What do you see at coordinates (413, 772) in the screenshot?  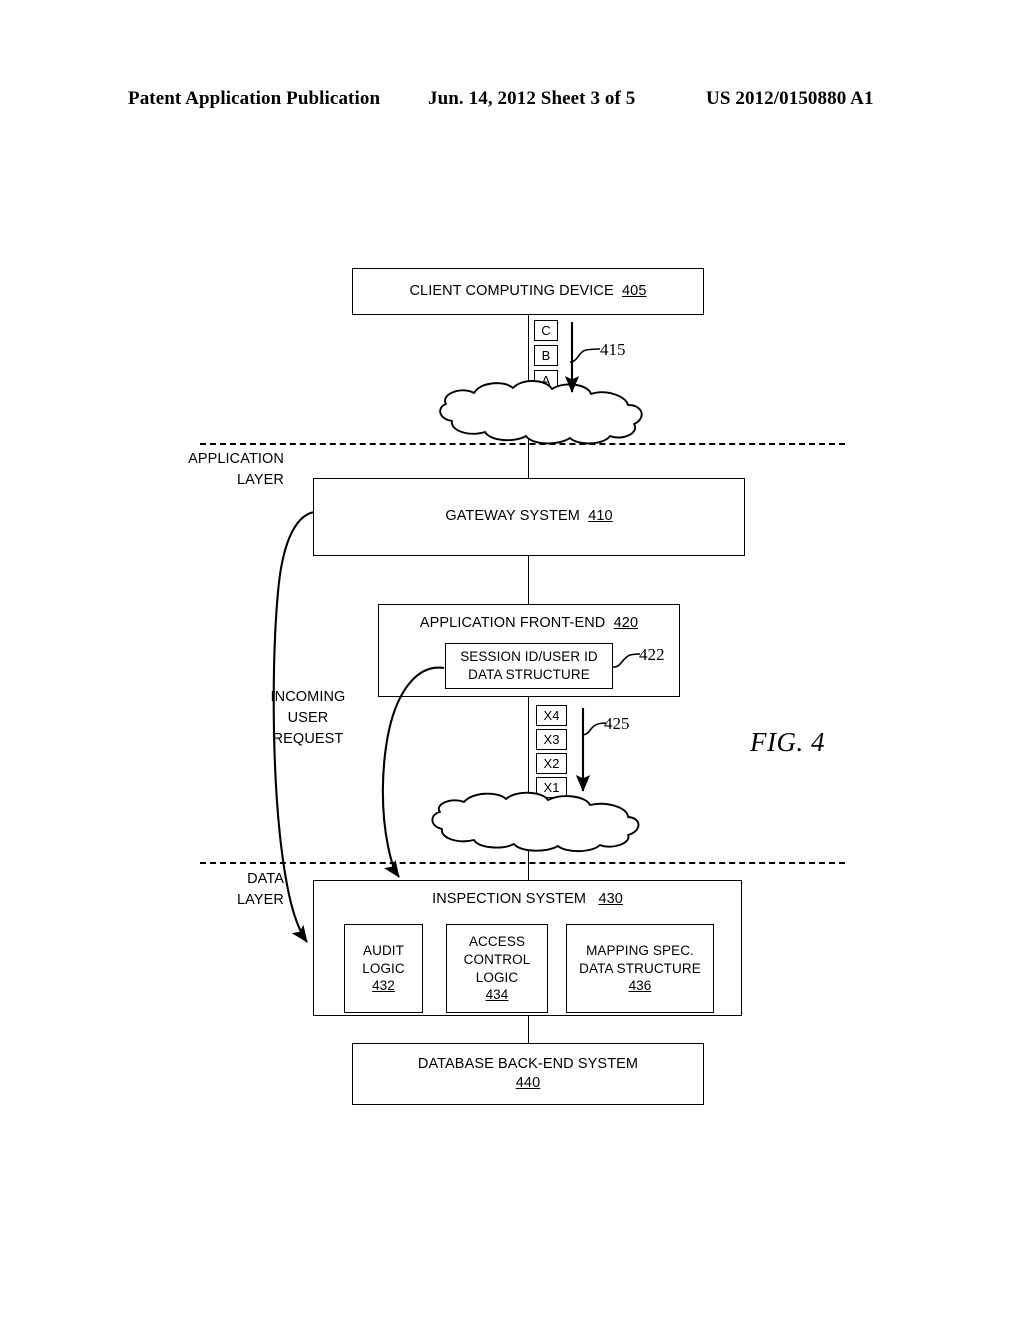 I see `session-to-inspection-arrow` at bounding box center [413, 772].